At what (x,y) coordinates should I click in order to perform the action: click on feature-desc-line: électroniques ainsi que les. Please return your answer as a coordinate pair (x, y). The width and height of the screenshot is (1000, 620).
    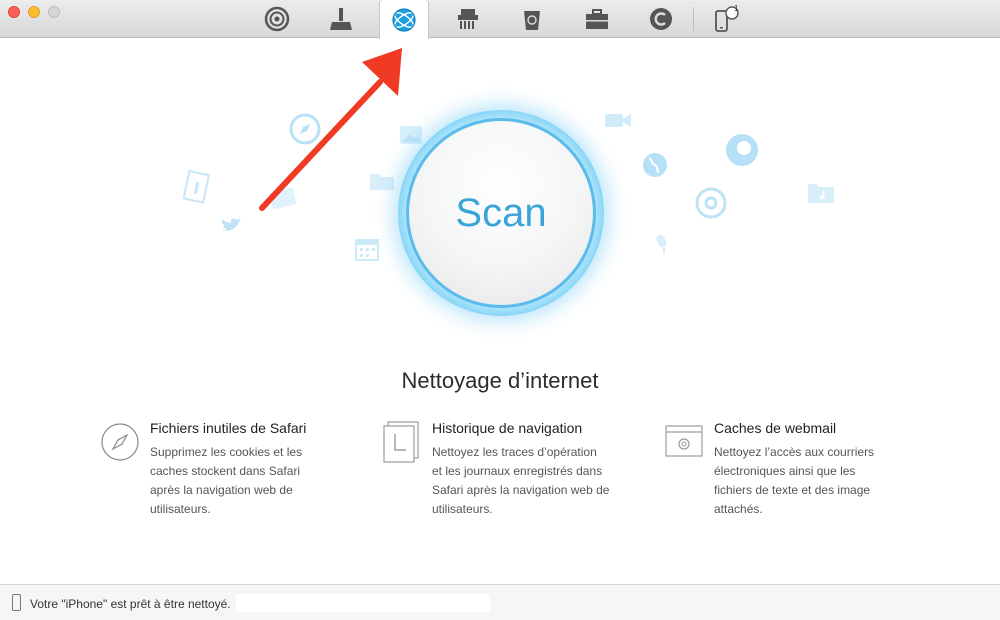
    Looking at the image, I should click on (785, 471).